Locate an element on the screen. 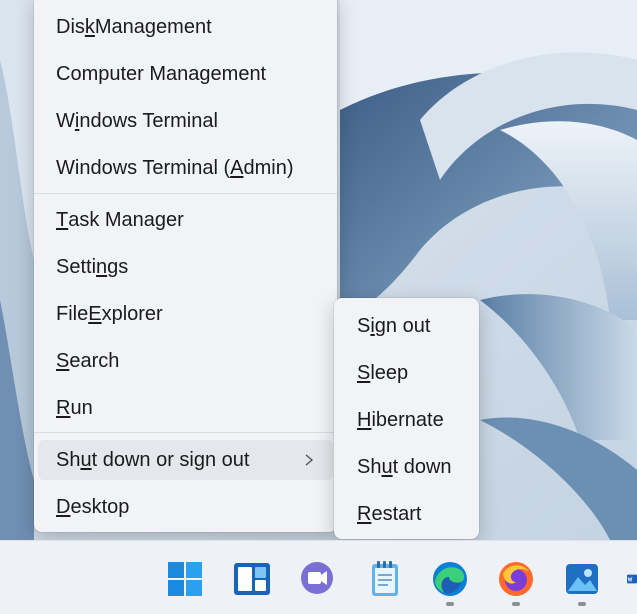 Image resolution: width=637 pixels, height=614 pixels. menu-item-desktop: Desktop is located at coordinates (185, 507).